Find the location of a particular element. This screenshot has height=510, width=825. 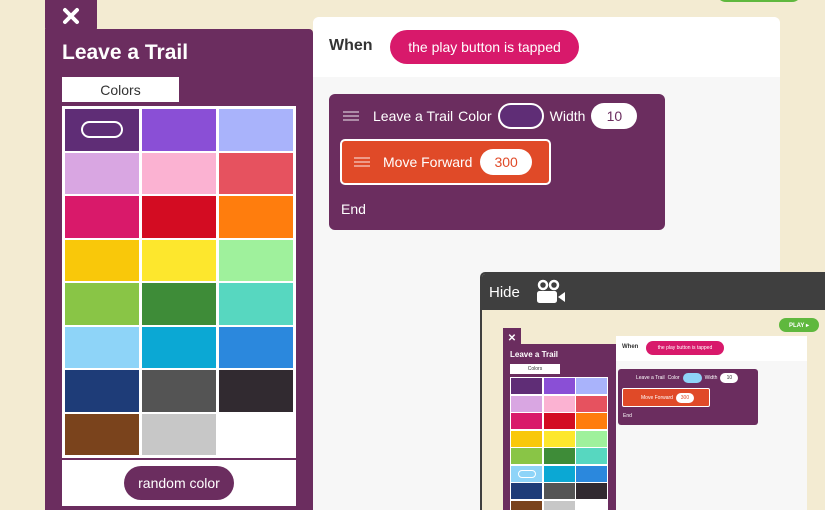

preview-swatch-grid is located at coordinates (559, 443).